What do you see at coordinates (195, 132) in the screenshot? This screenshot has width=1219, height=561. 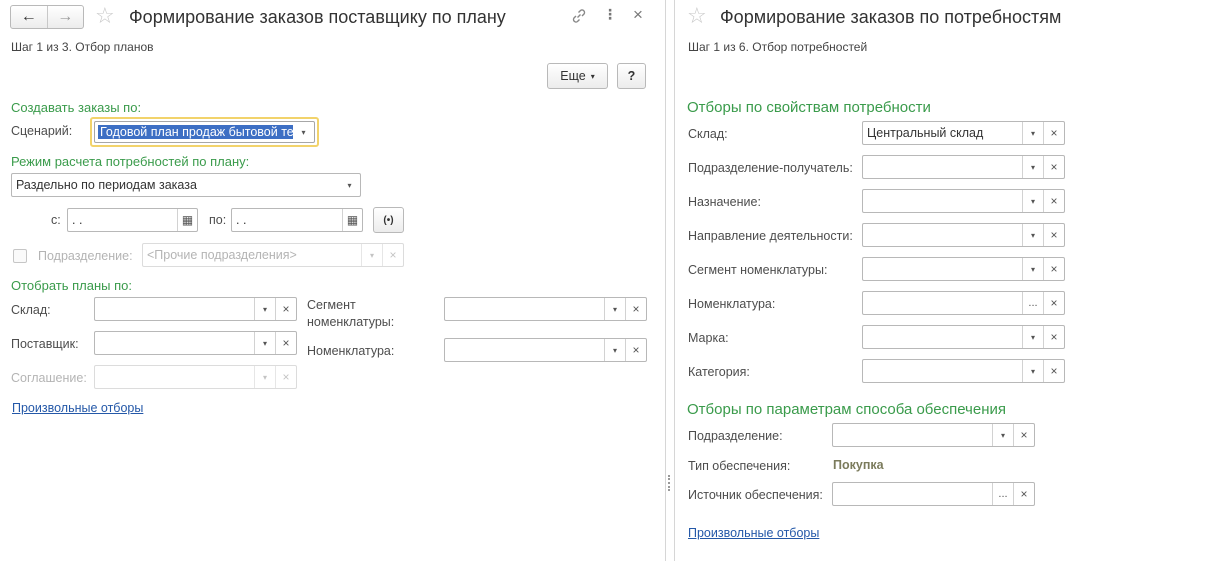 I see `scenario-value: Годовой план продаж бытовой те` at bounding box center [195, 132].